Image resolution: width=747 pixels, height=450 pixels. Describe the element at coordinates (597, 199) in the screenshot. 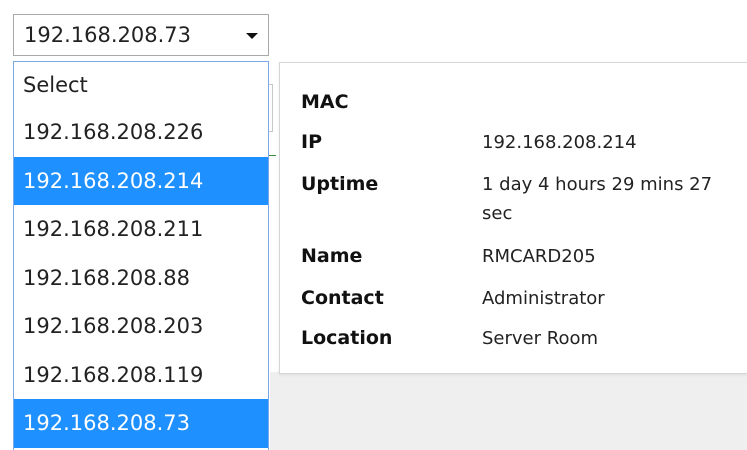

I see `uptime-value: 1 day 4 hours 29 mins 27 sec` at that location.